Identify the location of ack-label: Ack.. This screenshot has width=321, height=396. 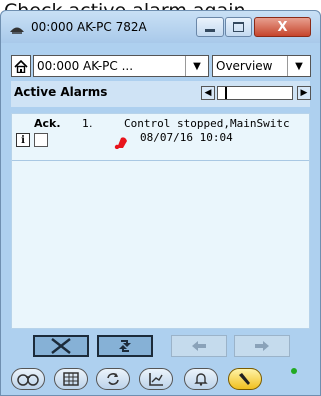
(47, 123).